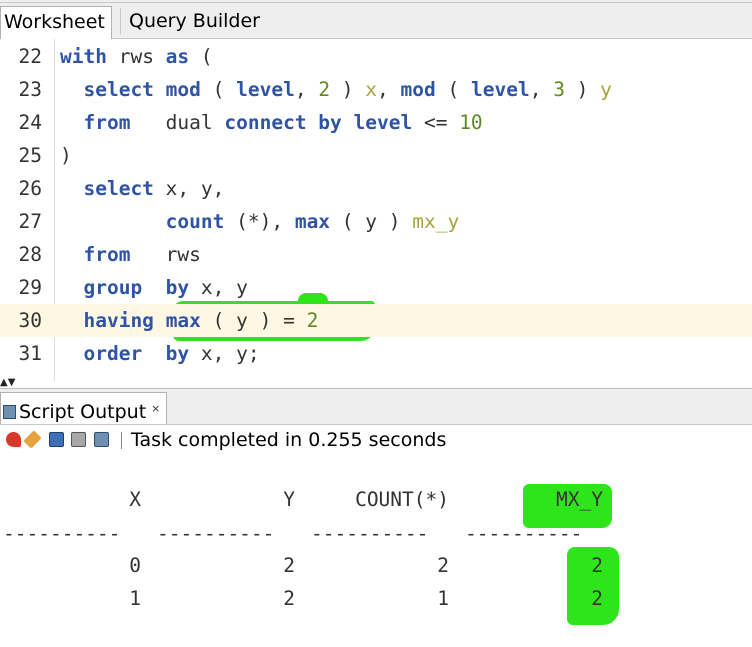 The width and height of the screenshot is (752, 647). What do you see at coordinates (376, 188) in the screenshot?
I see `code-line: 26 select x, y,` at bounding box center [376, 188].